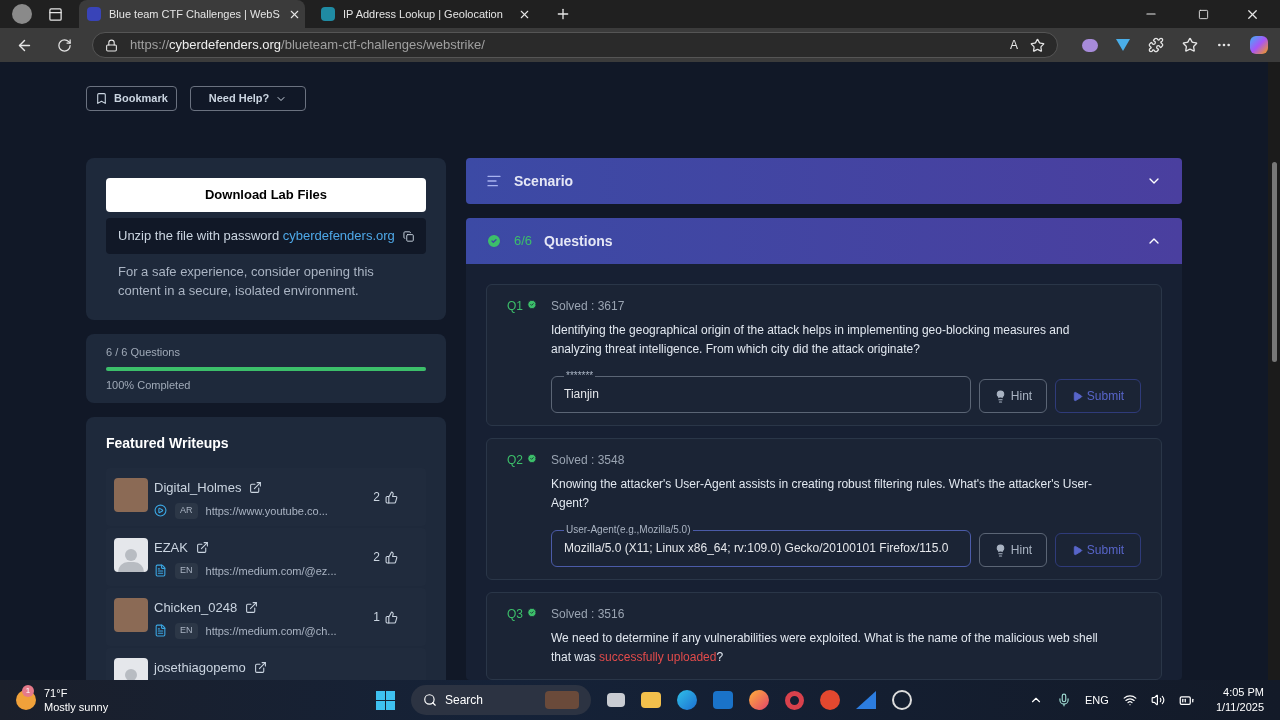 This screenshot has height=720, width=1280. I want to click on answer-input: Mozilla/5.0 (X11; Linux x86_64; rv:109.0) Gecko/20100101 Firefox/115.0, so click(761, 548).